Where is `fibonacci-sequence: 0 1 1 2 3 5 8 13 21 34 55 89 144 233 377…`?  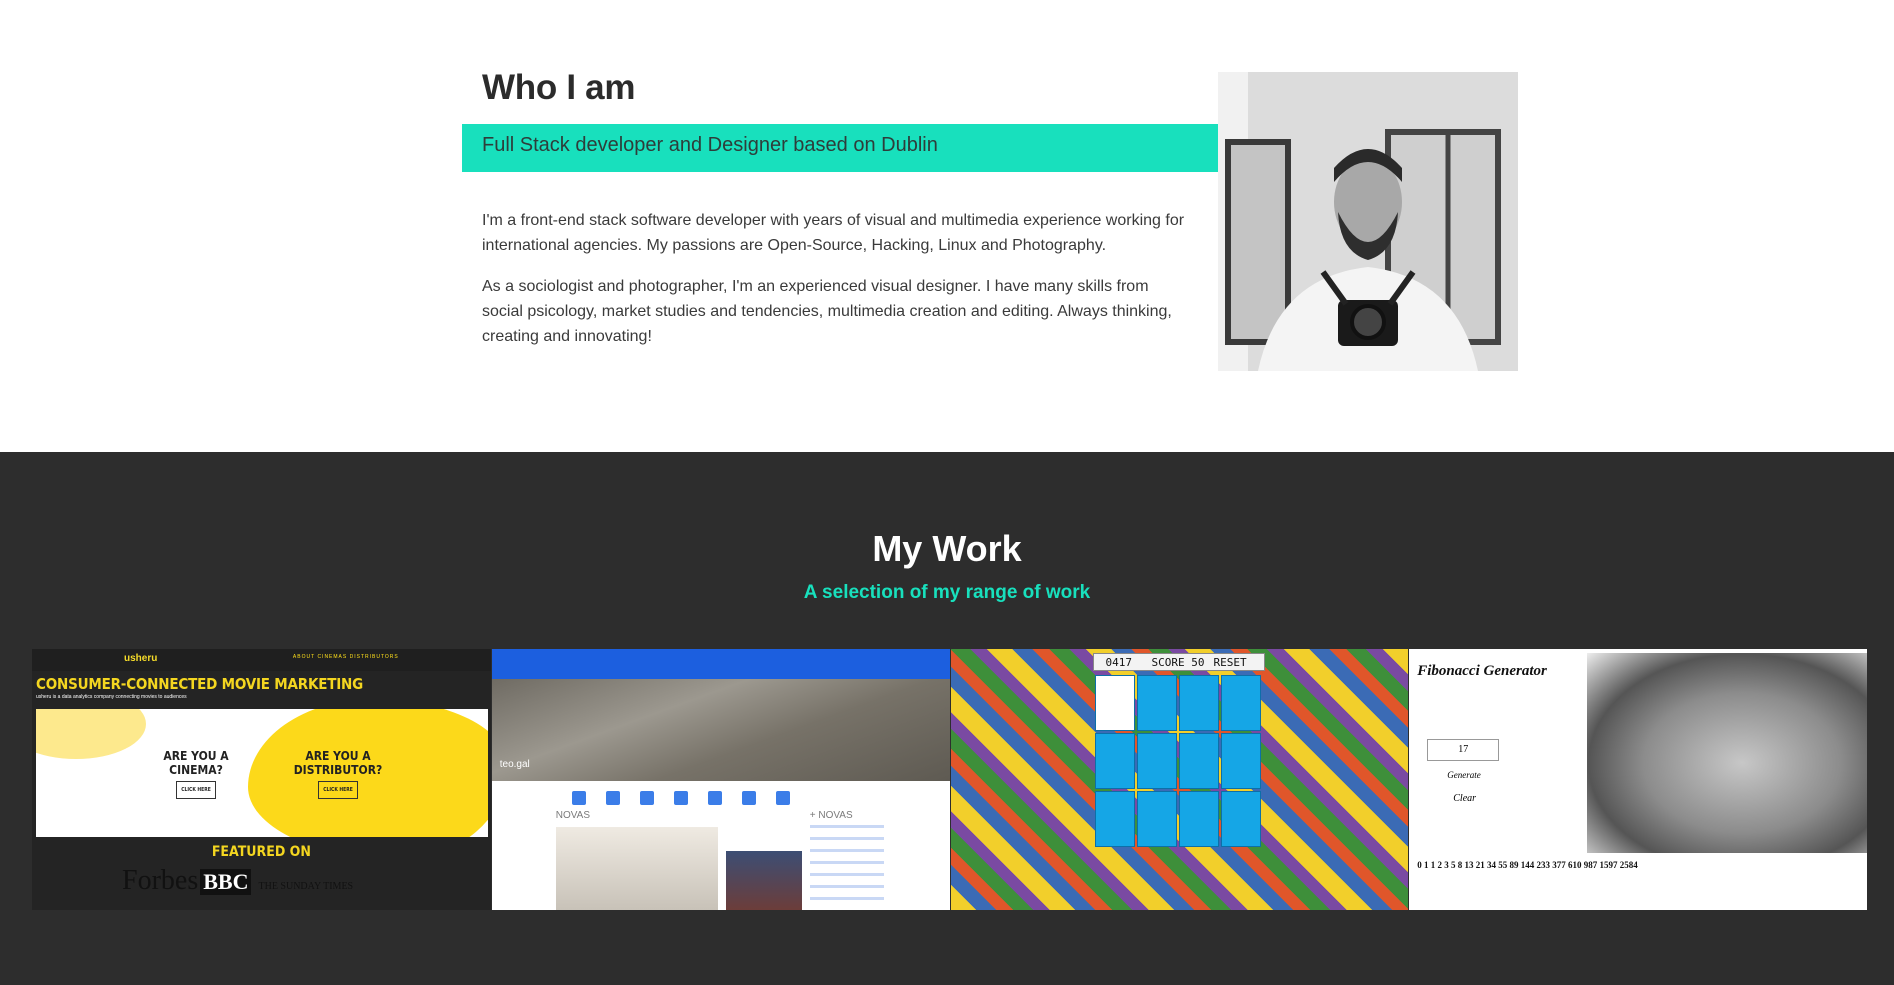 fibonacci-sequence: 0 1 1 2 3 5 8 13 21 34 55 89 144 233 377… is located at coordinates (1527, 865).